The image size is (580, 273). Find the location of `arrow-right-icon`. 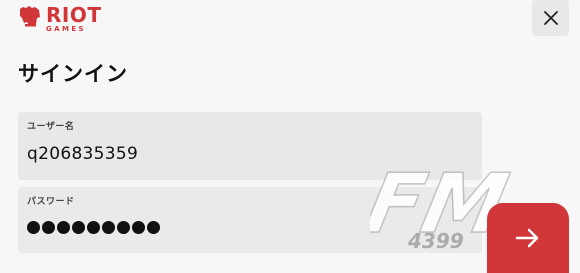

arrow-right-icon is located at coordinates (527, 238).